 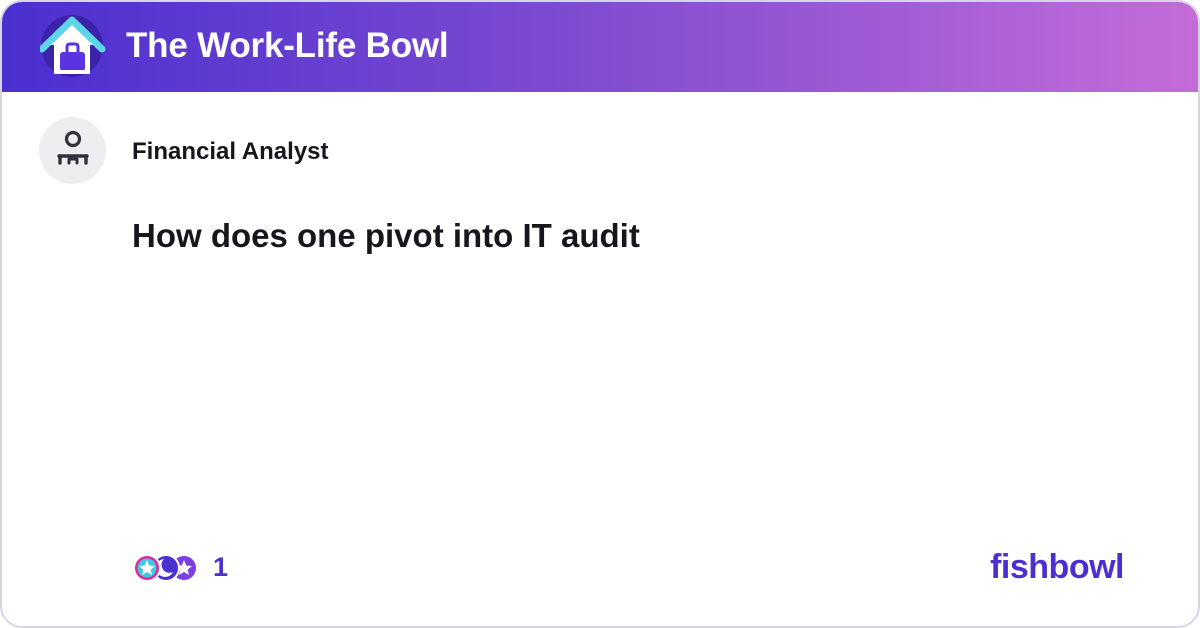 I want to click on bowl-title: The Work-Life Bowl, so click(x=287, y=46).